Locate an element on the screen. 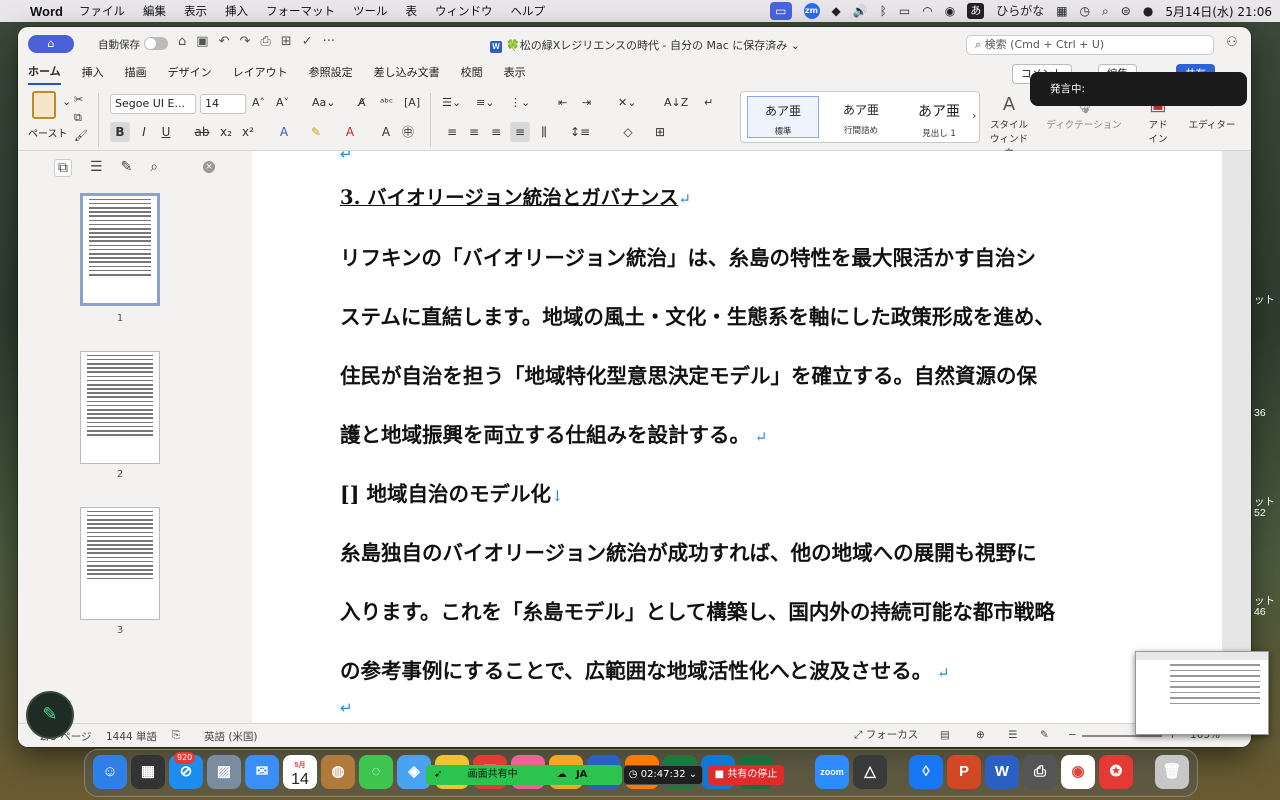  subscript-icon: x₂ is located at coordinates (226, 132).